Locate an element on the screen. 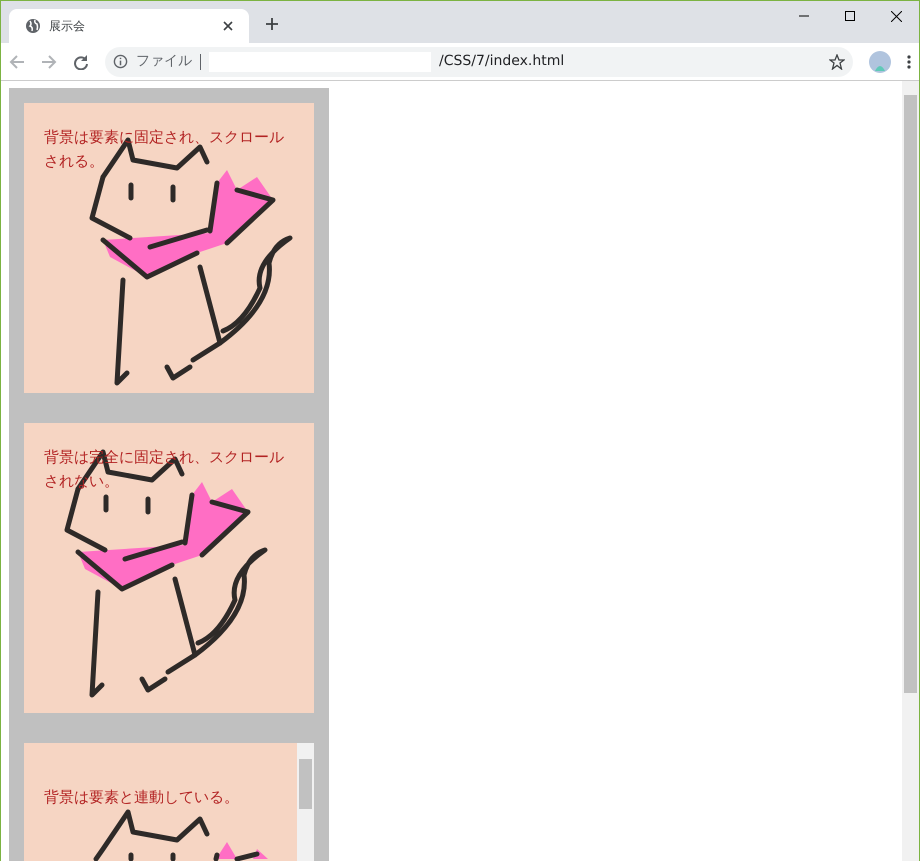  star-icon is located at coordinates (837, 62).